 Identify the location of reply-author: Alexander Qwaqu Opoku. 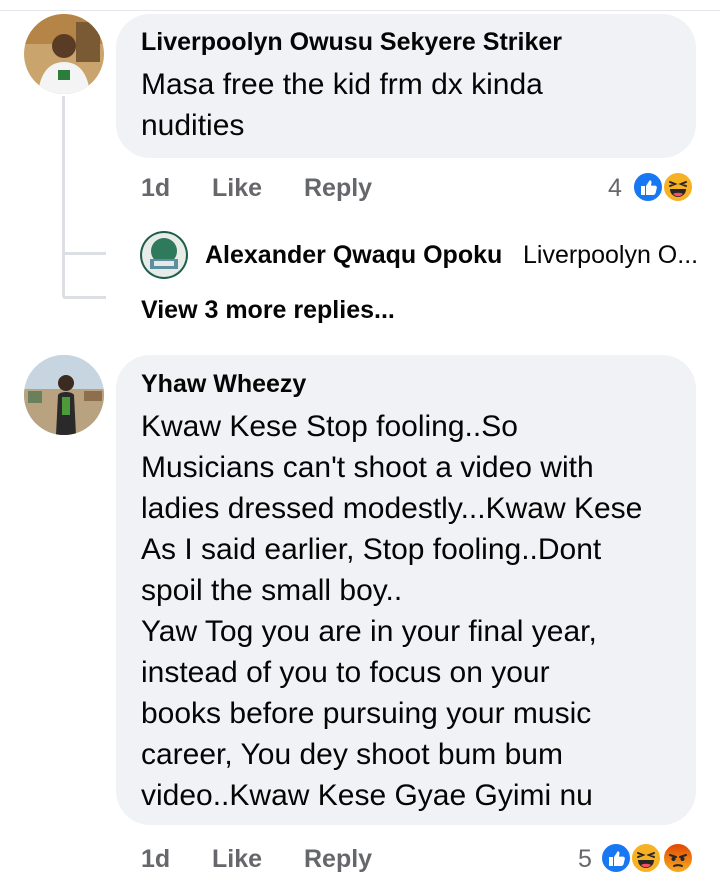
(353, 255).